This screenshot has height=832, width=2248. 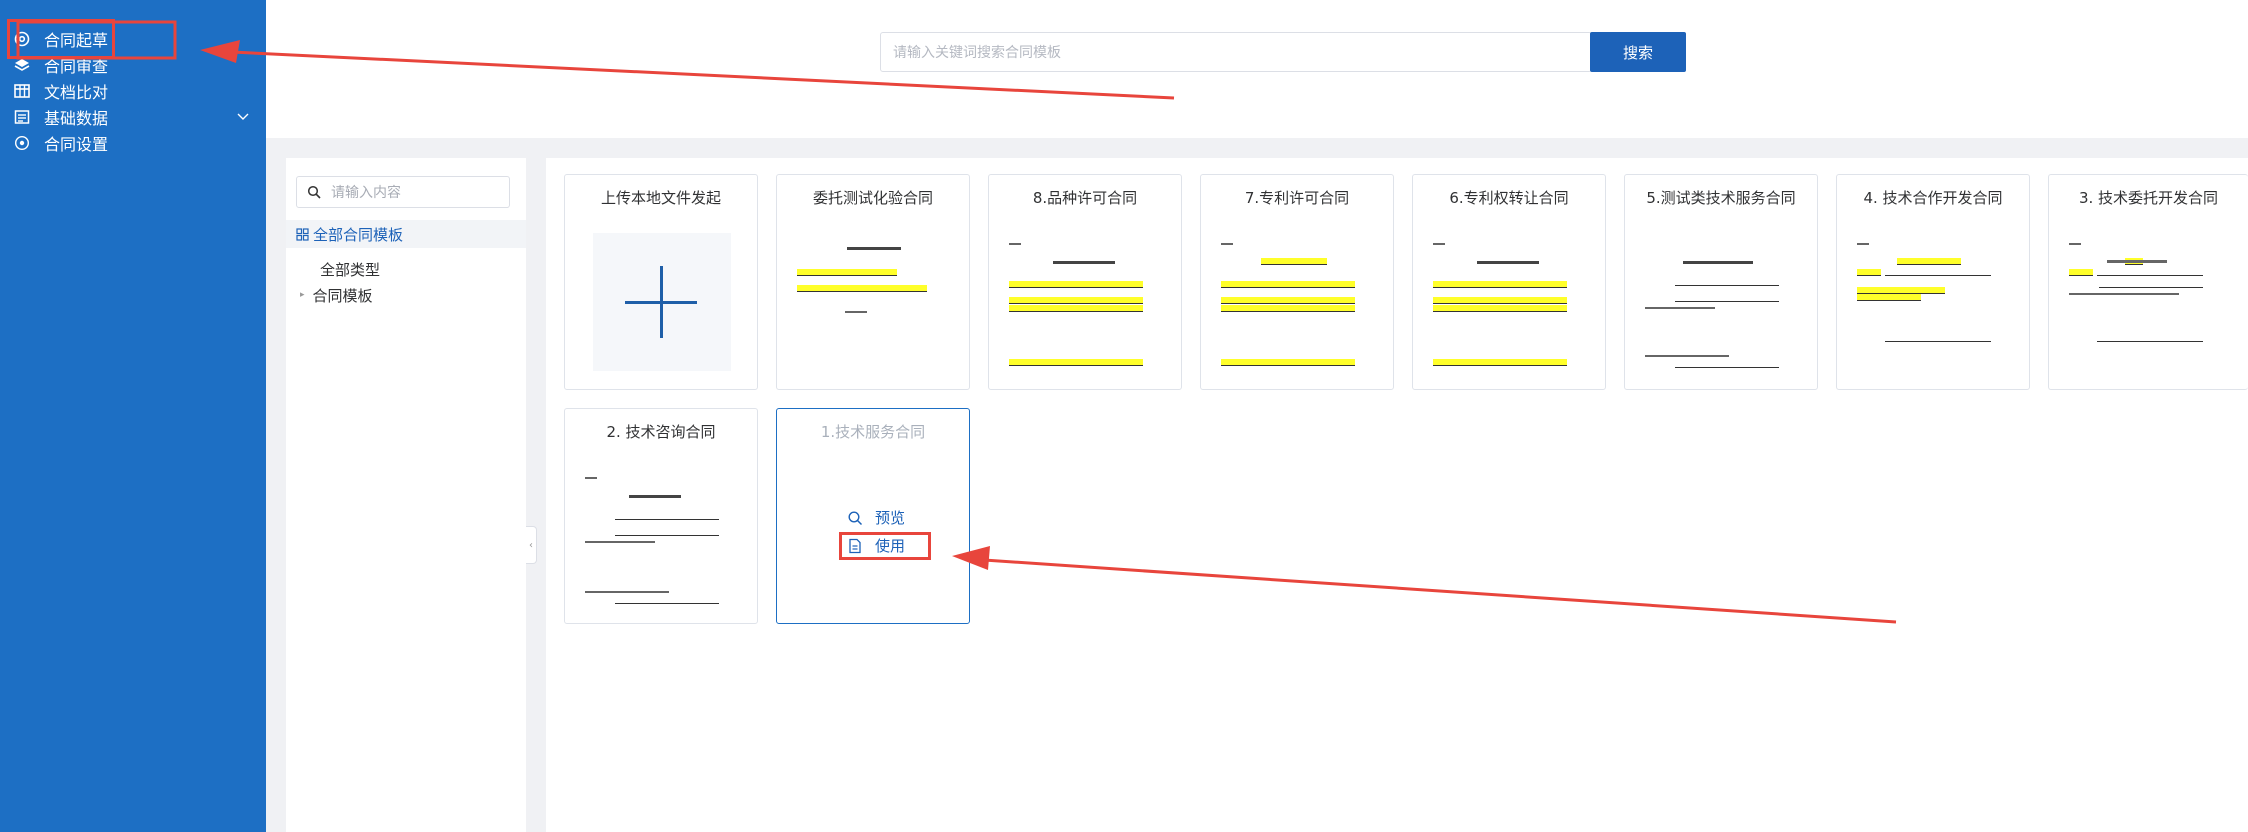 What do you see at coordinates (885, 546) in the screenshot?
I see `use-highlight-box` at bounding box center [885, 546].